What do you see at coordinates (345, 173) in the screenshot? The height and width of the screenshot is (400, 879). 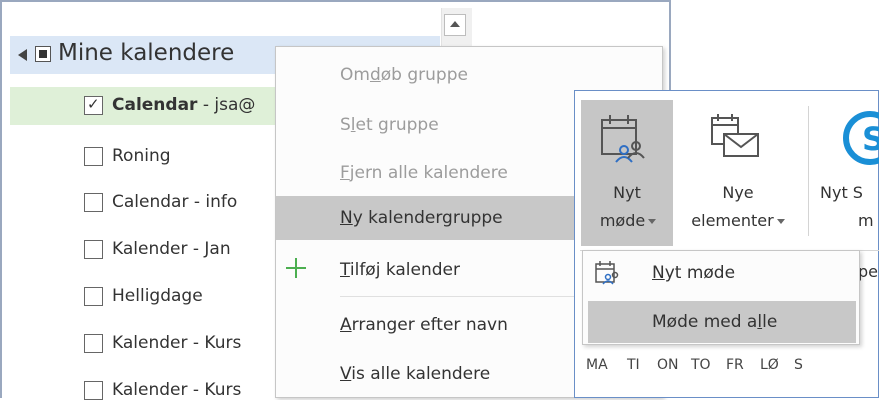 I see `menu-accelerator: F` at bounding box center [345, 173].